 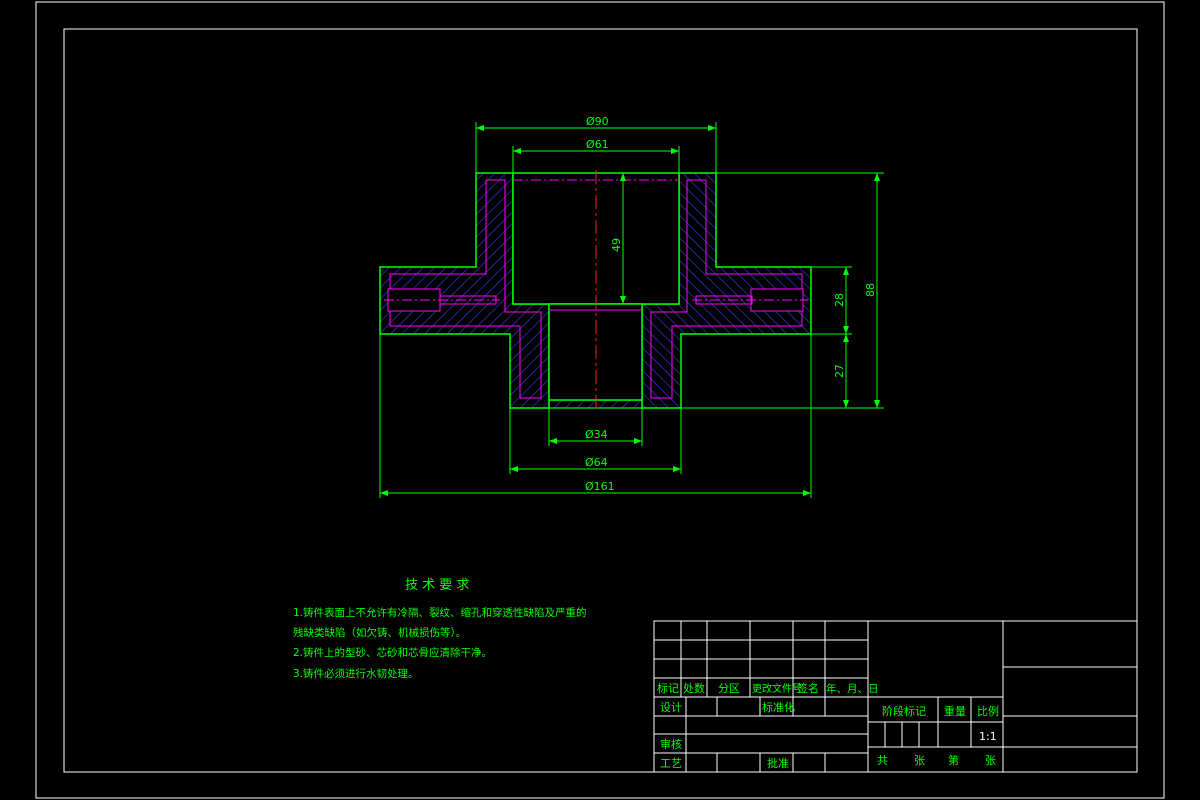 What do you see at coordinates (852, 688) in the screenshot?
I see `tb-date: 年、月、日` at bounding box center [852, 688].